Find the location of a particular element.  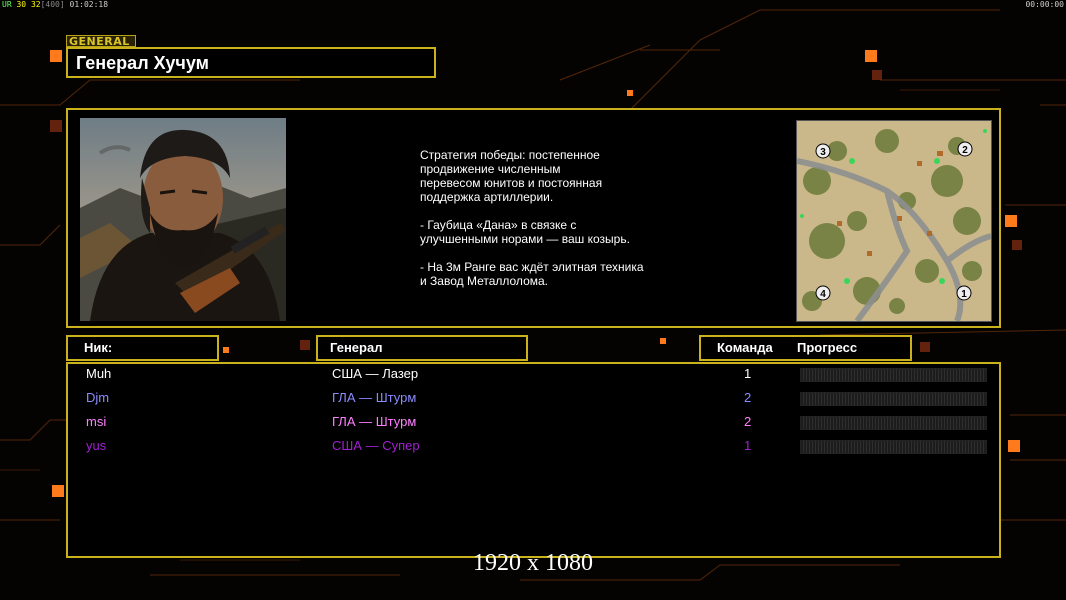

player-general: США — Супер is located at coordinates (376, 445).